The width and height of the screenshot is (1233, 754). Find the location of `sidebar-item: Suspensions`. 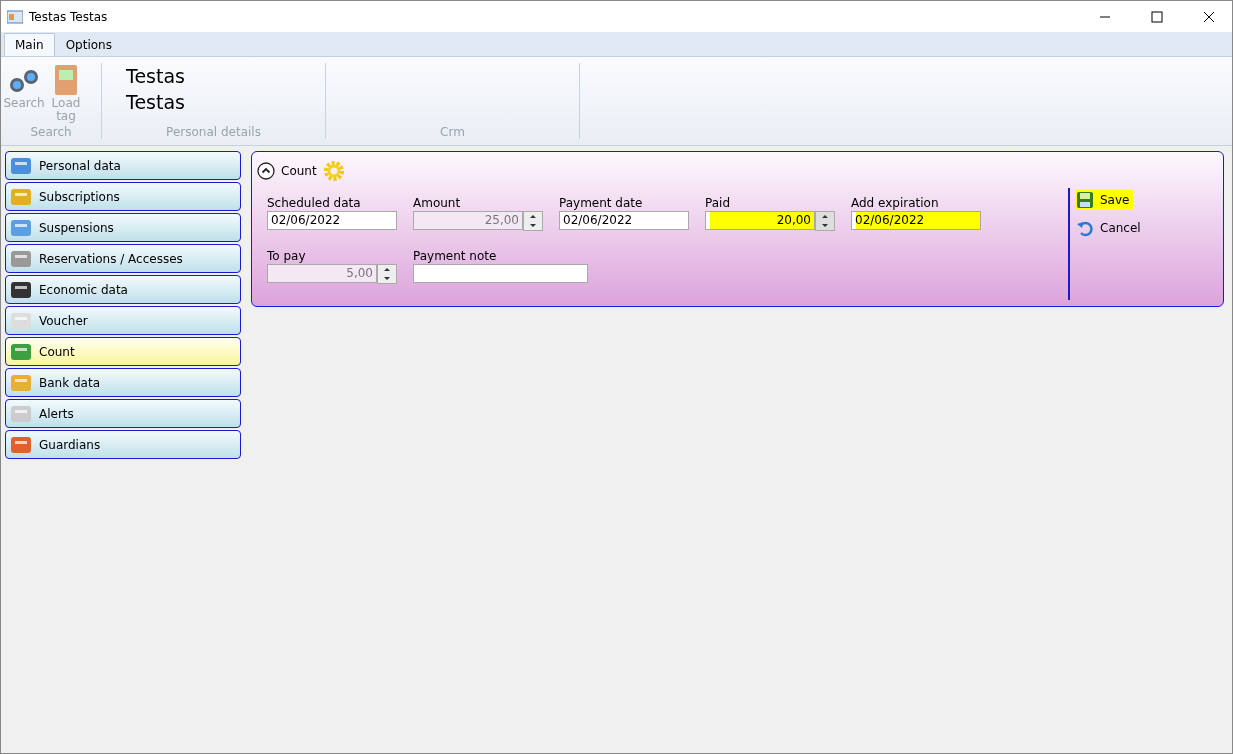

sidebar-item: Suspensions is located at coordinates (123, 227).